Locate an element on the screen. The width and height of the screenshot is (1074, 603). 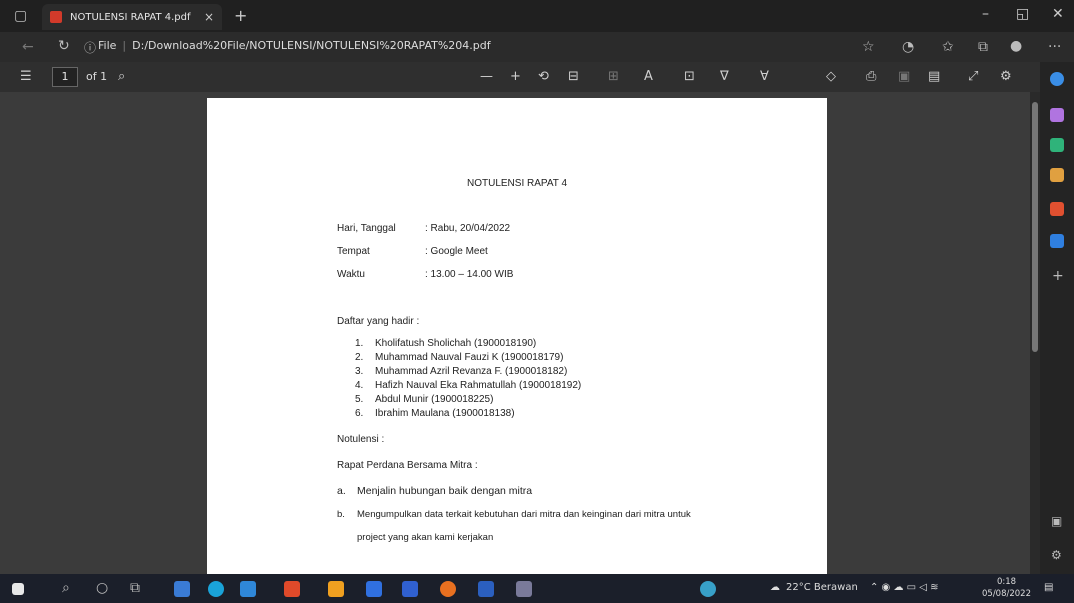
info-row-time: Waktu: 13.00 – 14.00 WIB is located at coordinates (425, 274).